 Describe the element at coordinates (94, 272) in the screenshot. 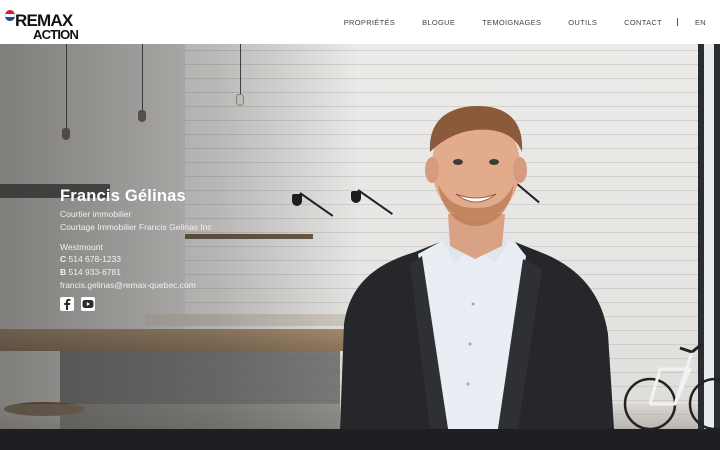

I see `office-number: 514 933-6781` at that location.